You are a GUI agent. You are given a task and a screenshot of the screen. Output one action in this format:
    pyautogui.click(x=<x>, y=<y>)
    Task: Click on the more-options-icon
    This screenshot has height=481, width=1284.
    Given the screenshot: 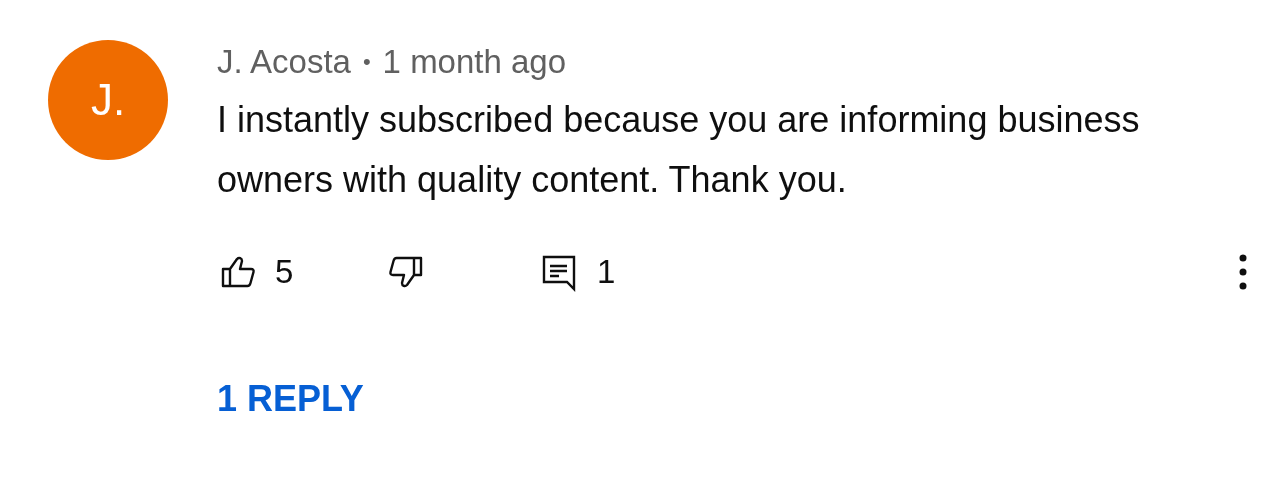 What is the action you would take?
    pyautogui.click(x=1243, y=272)
    